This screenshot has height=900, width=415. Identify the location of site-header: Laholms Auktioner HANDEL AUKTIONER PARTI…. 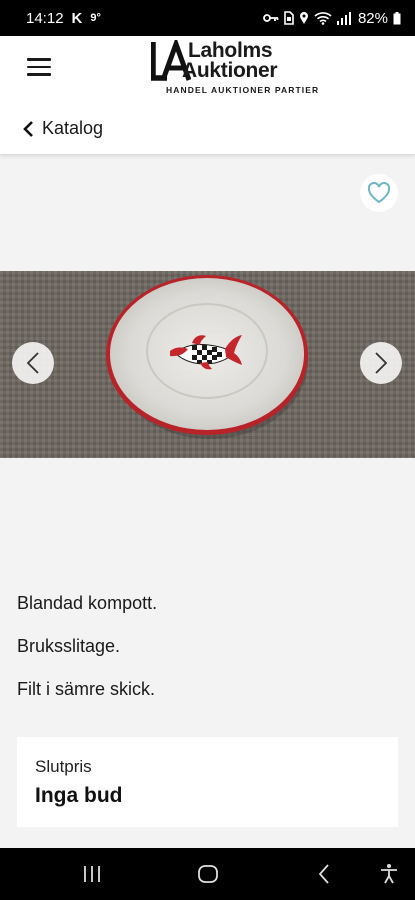
(207, 71).